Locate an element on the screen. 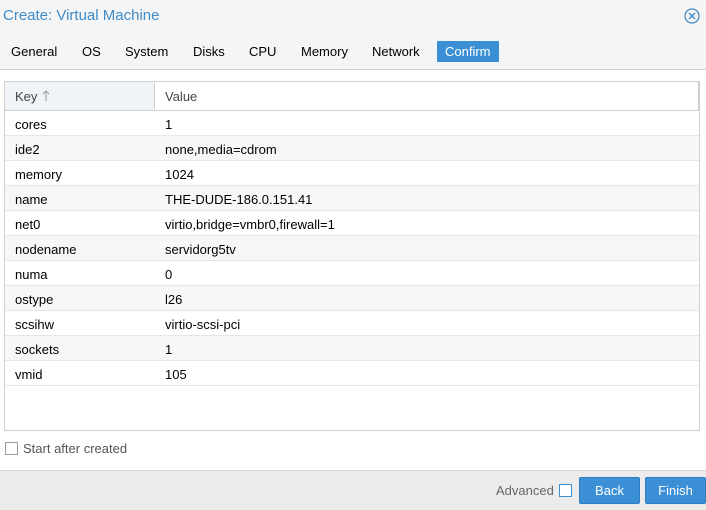  table-row: nodename servidorg5tv is located at coordinates (352, 248).